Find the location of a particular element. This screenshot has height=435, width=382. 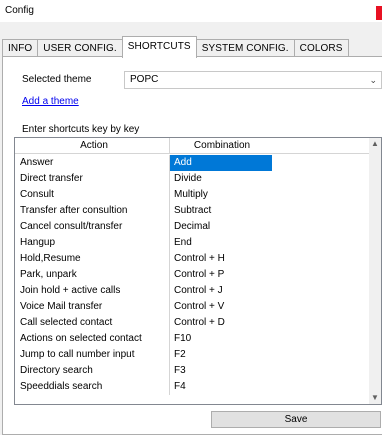

selected-theme-label: Selected theme is located at coordinates (57, 79).